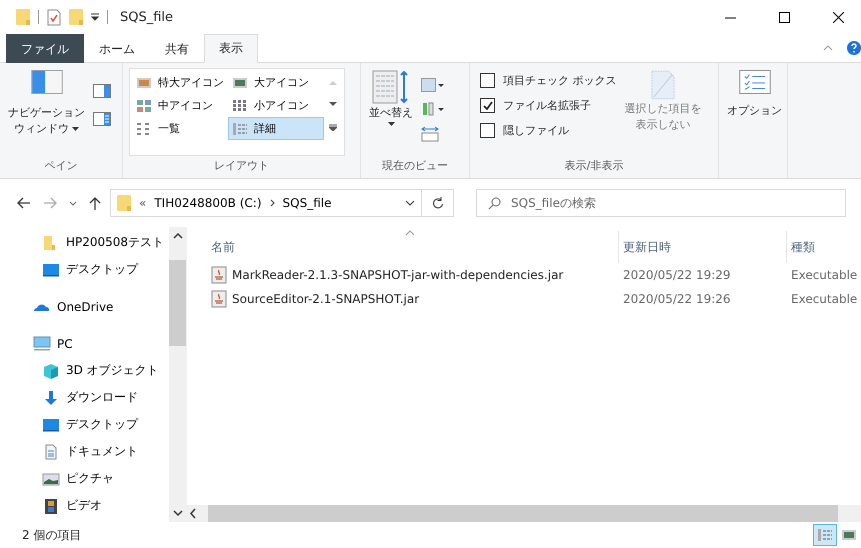  I want to click on cube-icon, so click(51, 370).